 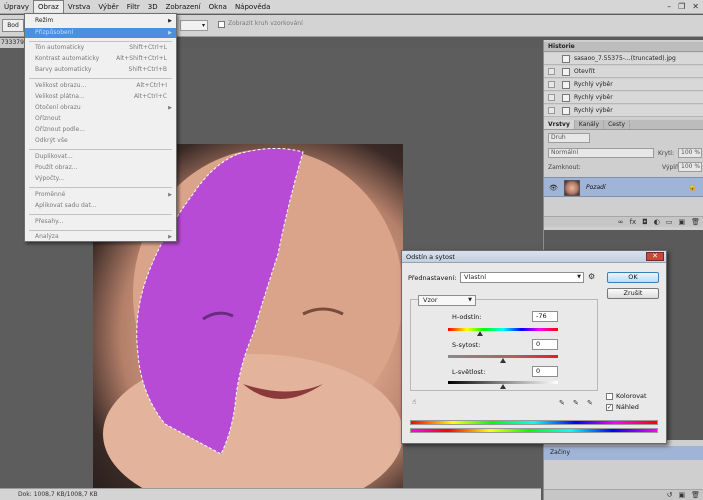 I want to click on fill-field: 100 %, so click(x=690, y=167).